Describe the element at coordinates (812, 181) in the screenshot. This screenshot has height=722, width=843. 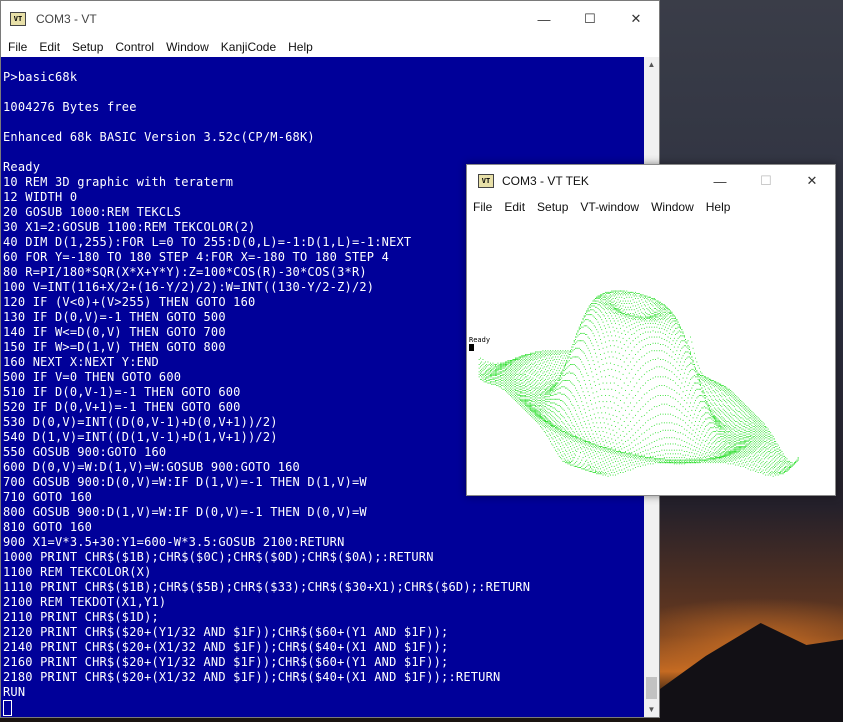
I see `tek-close-button: ✕` at that location.